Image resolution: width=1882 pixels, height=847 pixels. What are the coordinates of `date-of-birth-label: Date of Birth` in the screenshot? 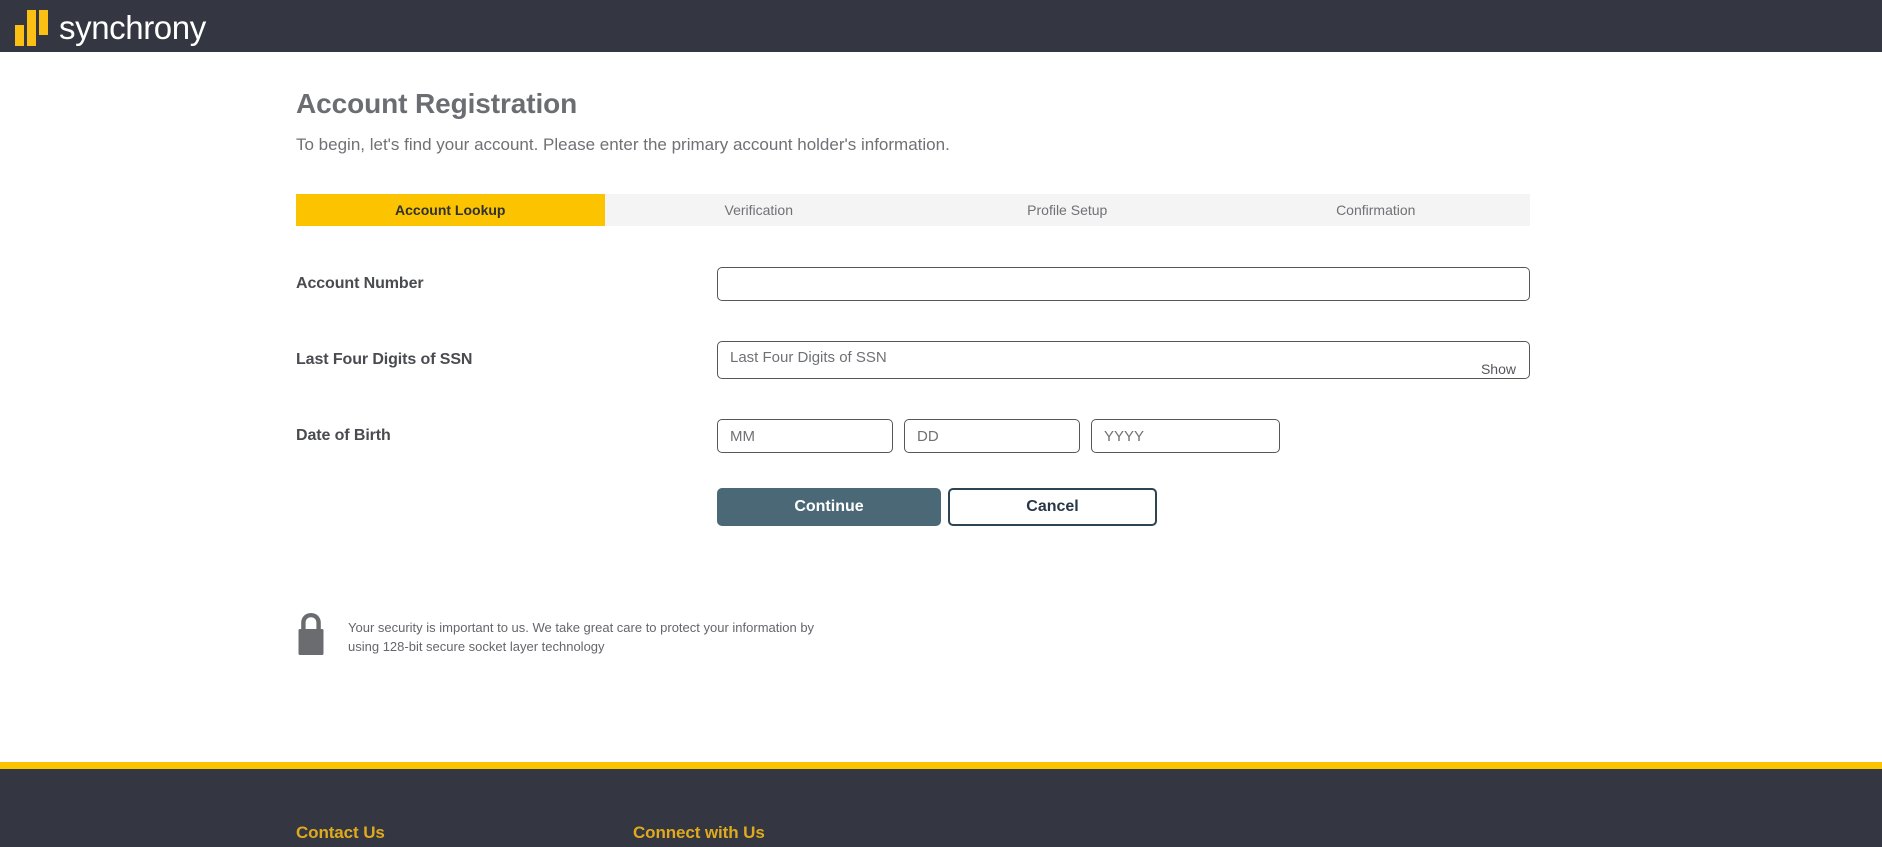 It's located at (343, 435).